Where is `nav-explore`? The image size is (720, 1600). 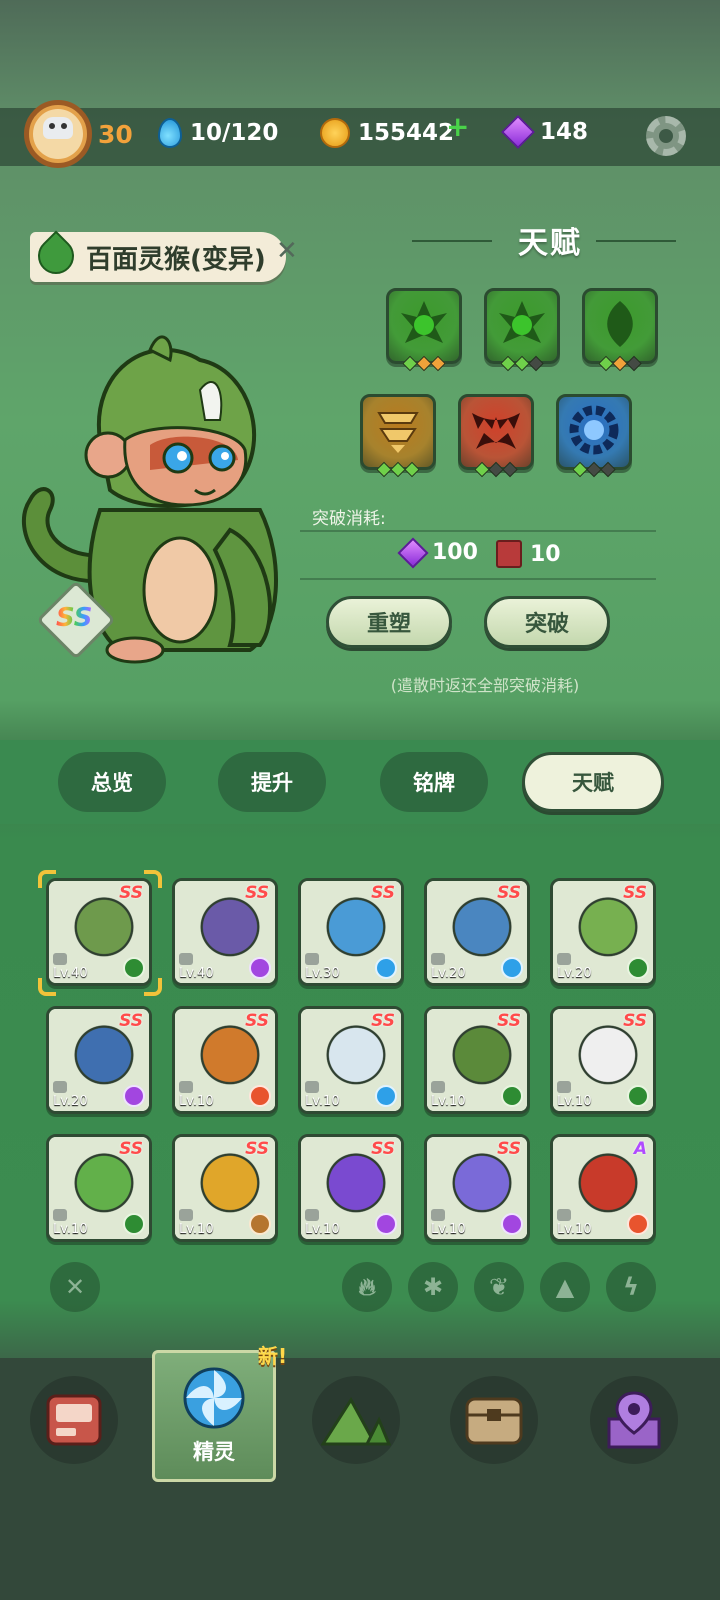
nav-explore is located at coordinates (356, 1420).